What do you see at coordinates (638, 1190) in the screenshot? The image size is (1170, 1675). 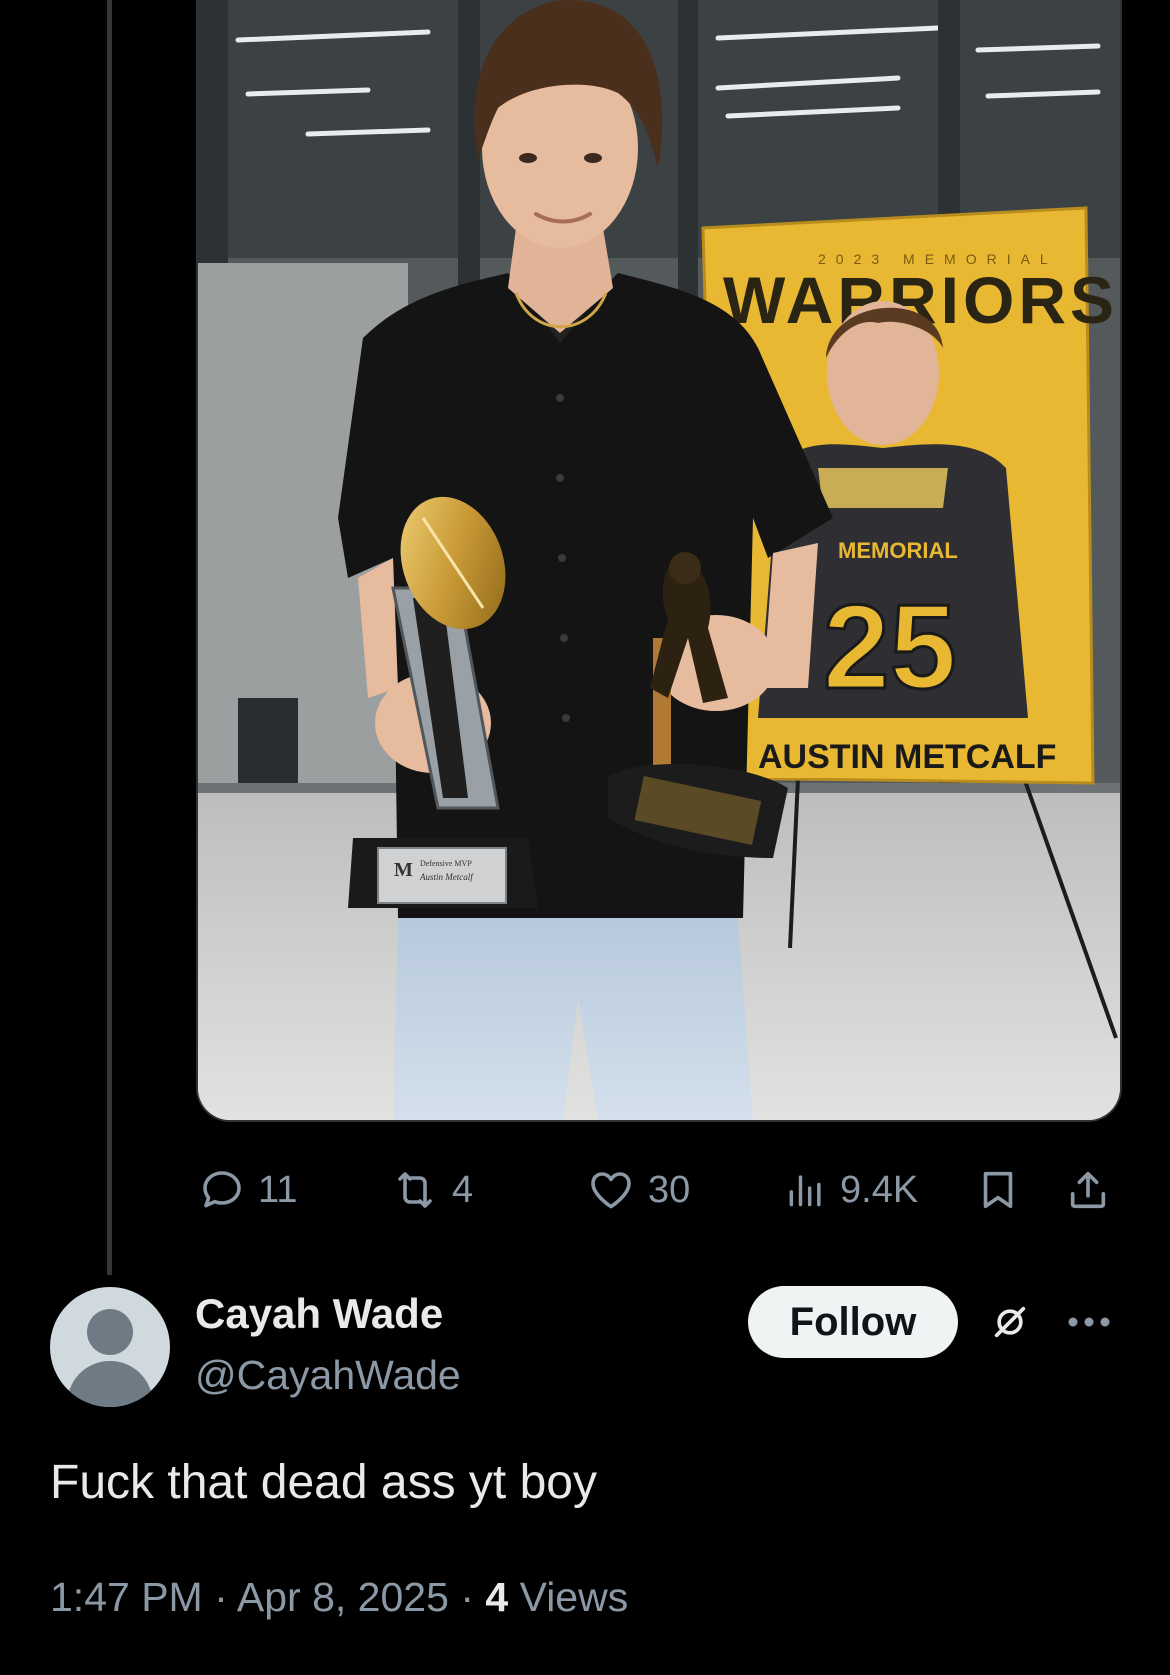 I see `like-button: 30` at bounding box center [638, 1190].